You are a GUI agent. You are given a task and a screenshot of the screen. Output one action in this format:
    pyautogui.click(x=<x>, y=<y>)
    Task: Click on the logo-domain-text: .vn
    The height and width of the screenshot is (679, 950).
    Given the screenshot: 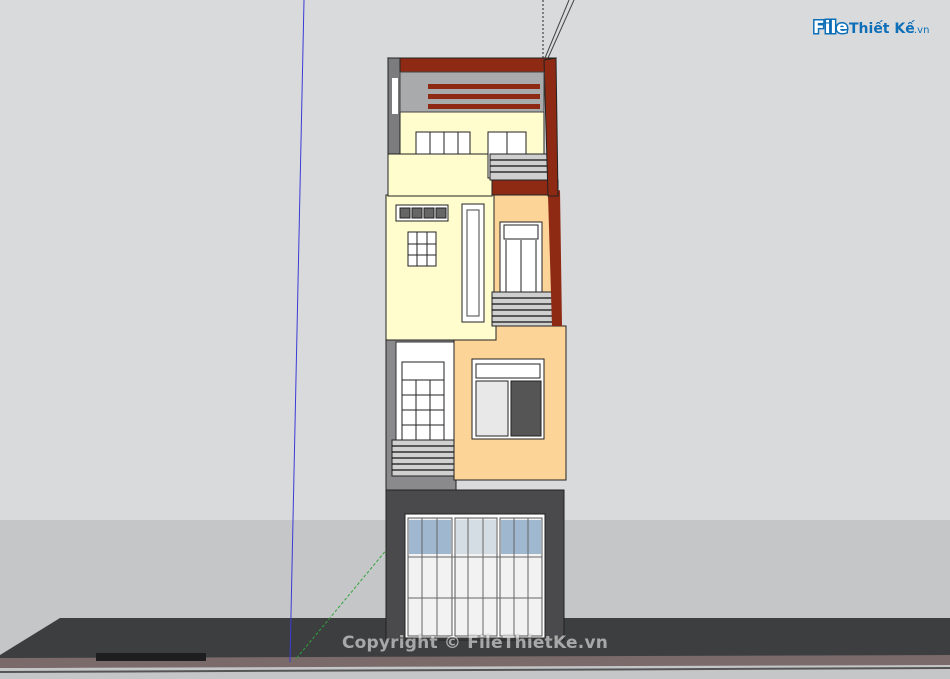 What is the action you would take?
    pyautogui.click(x=921, y=30)
    